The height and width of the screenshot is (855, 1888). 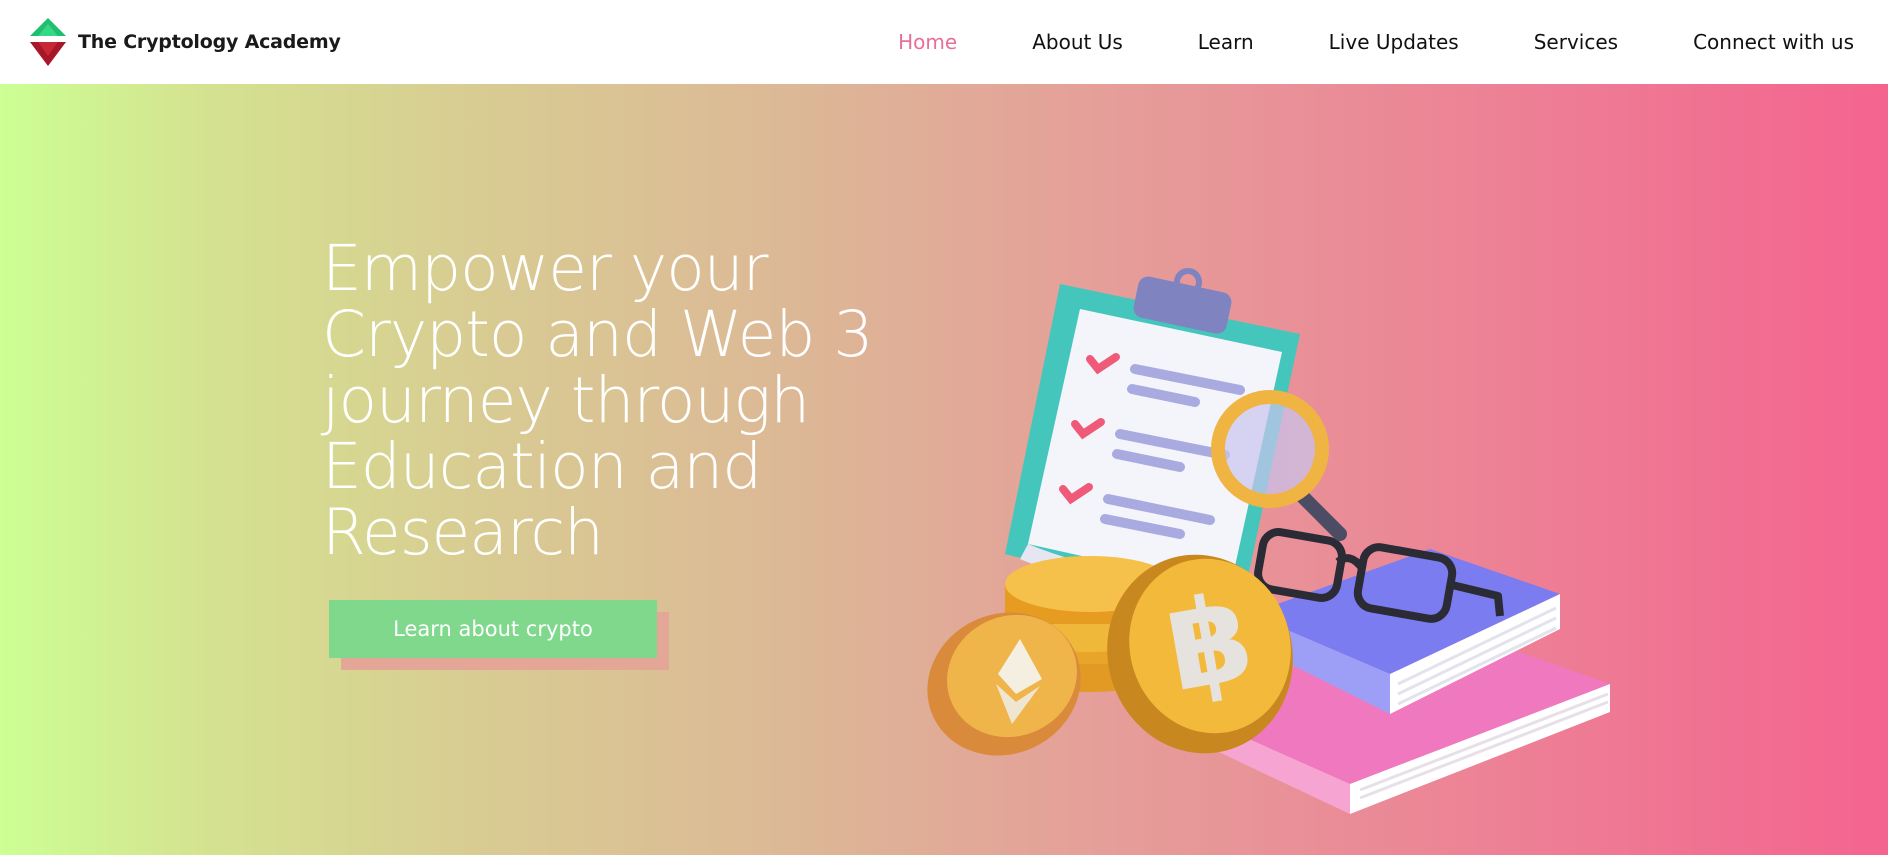 I want to click on nav-learn: Learn, so click(x=1226, y=42).